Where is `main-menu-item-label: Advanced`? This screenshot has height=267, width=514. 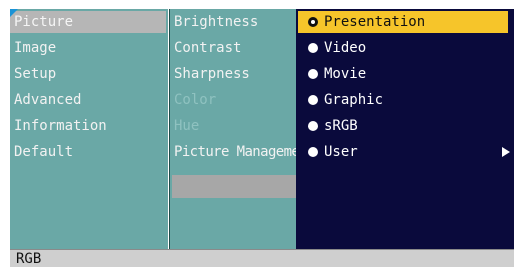 main-menu-item-label: Advanced is located at coordinates (48, 100).